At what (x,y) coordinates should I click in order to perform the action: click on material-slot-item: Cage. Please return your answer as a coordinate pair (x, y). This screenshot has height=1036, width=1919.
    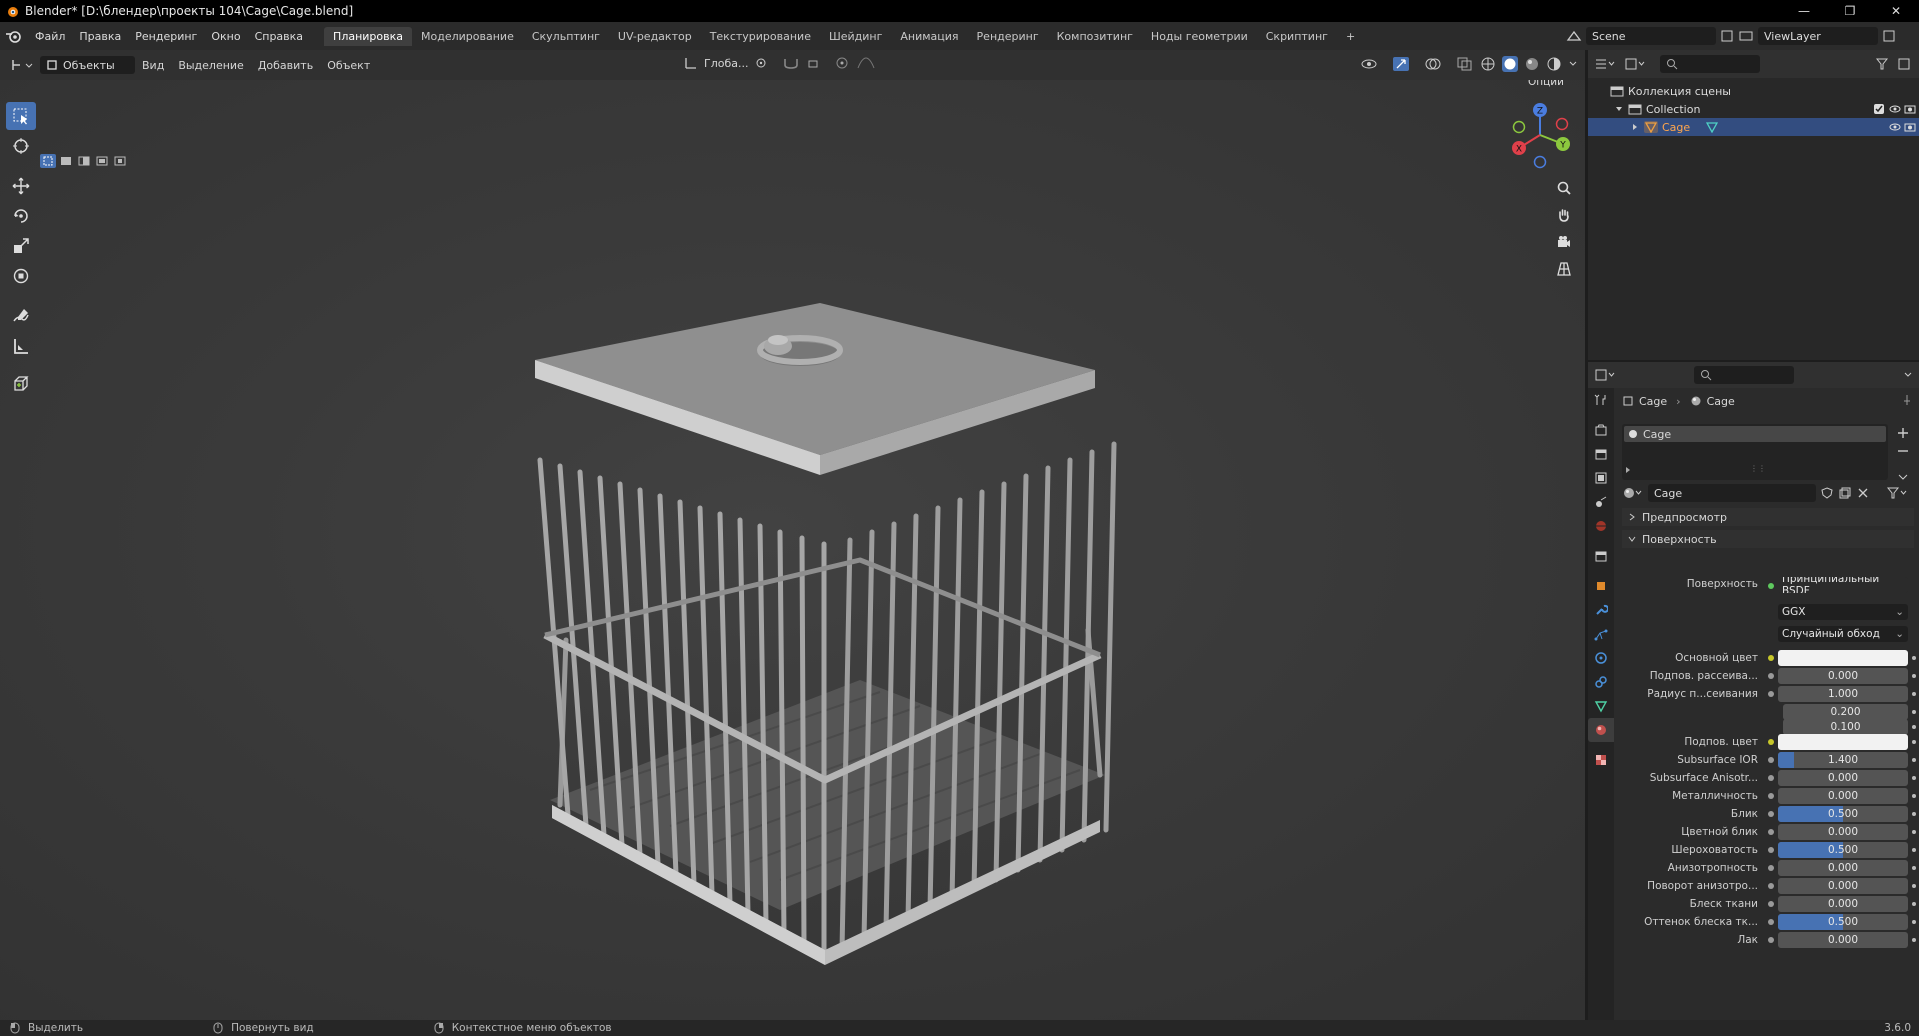
    Looking at the image, I should click on (1755, 434).